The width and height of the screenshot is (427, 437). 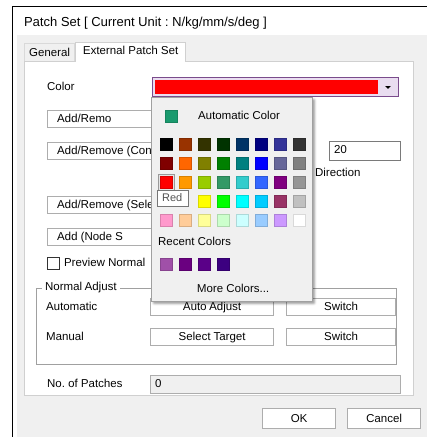 What do you see at coordinates (105, 263) in the screenshot?
I see `checkbox-label: Preview Normal` at bounding box center [105, 263].